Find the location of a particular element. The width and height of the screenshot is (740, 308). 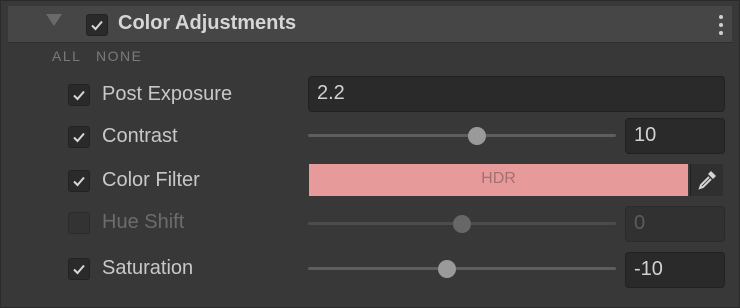

saturation-value-field: -10 is located at coordinates (675, 270).